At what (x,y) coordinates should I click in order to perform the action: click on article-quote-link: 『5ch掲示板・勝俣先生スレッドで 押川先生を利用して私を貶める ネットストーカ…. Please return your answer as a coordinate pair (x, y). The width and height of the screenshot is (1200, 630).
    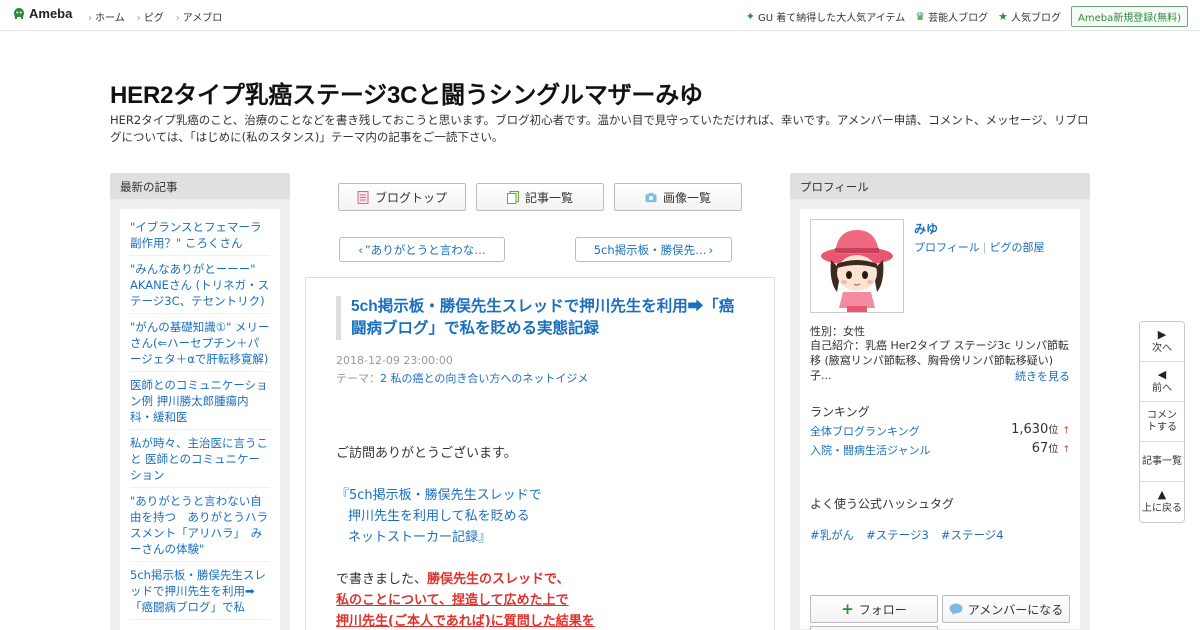
    Looking at the image, I should click on (546, 516).